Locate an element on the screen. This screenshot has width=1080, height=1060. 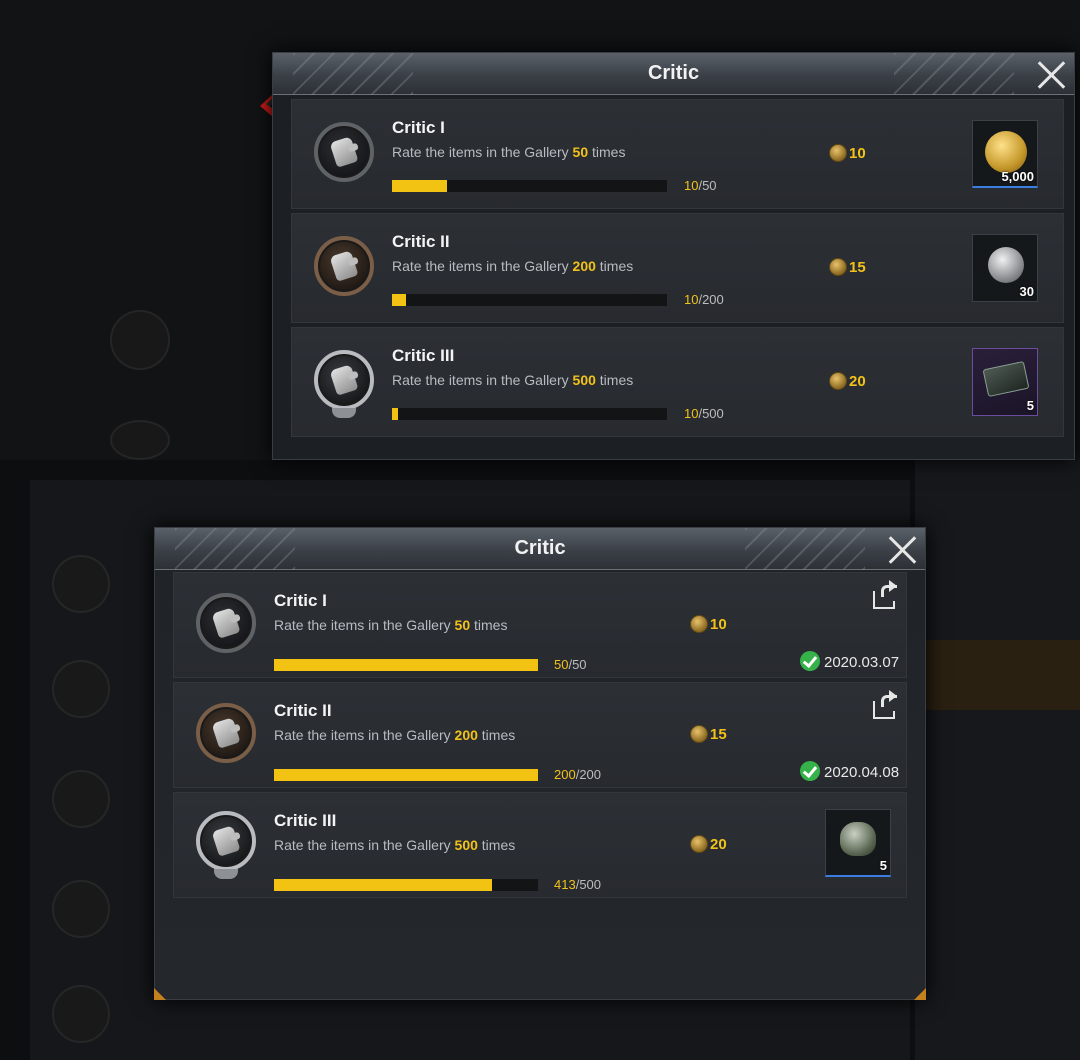
completed-date: 2020.04.08 is located at coordinates (849, 771).